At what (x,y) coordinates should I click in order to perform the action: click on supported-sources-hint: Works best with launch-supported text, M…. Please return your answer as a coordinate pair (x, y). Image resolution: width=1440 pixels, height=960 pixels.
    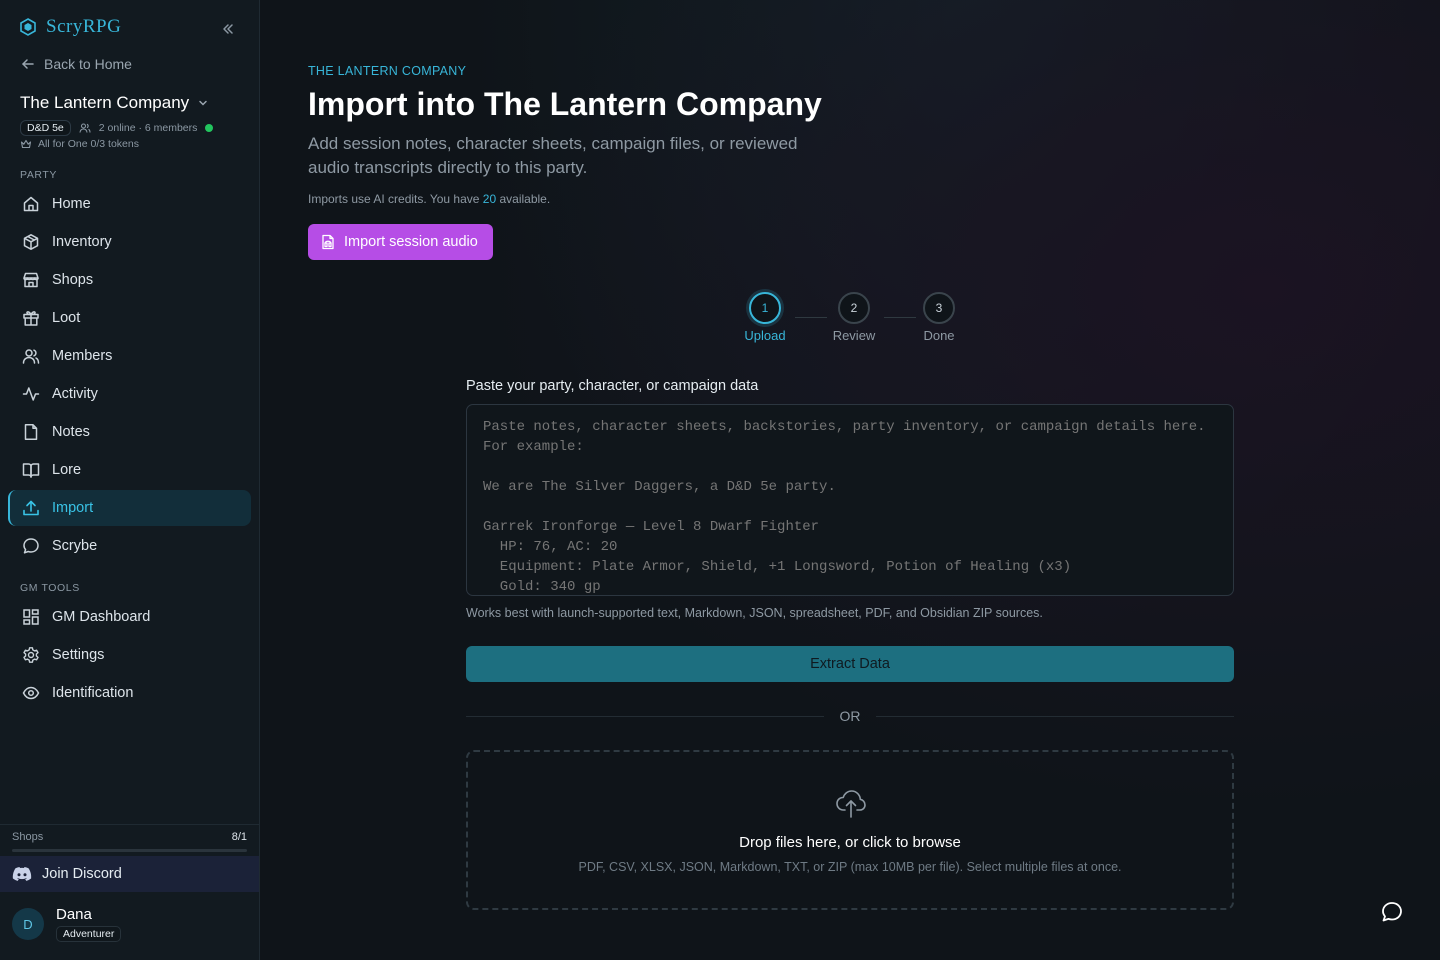
    Looking at the image, I should click on (754, 613).